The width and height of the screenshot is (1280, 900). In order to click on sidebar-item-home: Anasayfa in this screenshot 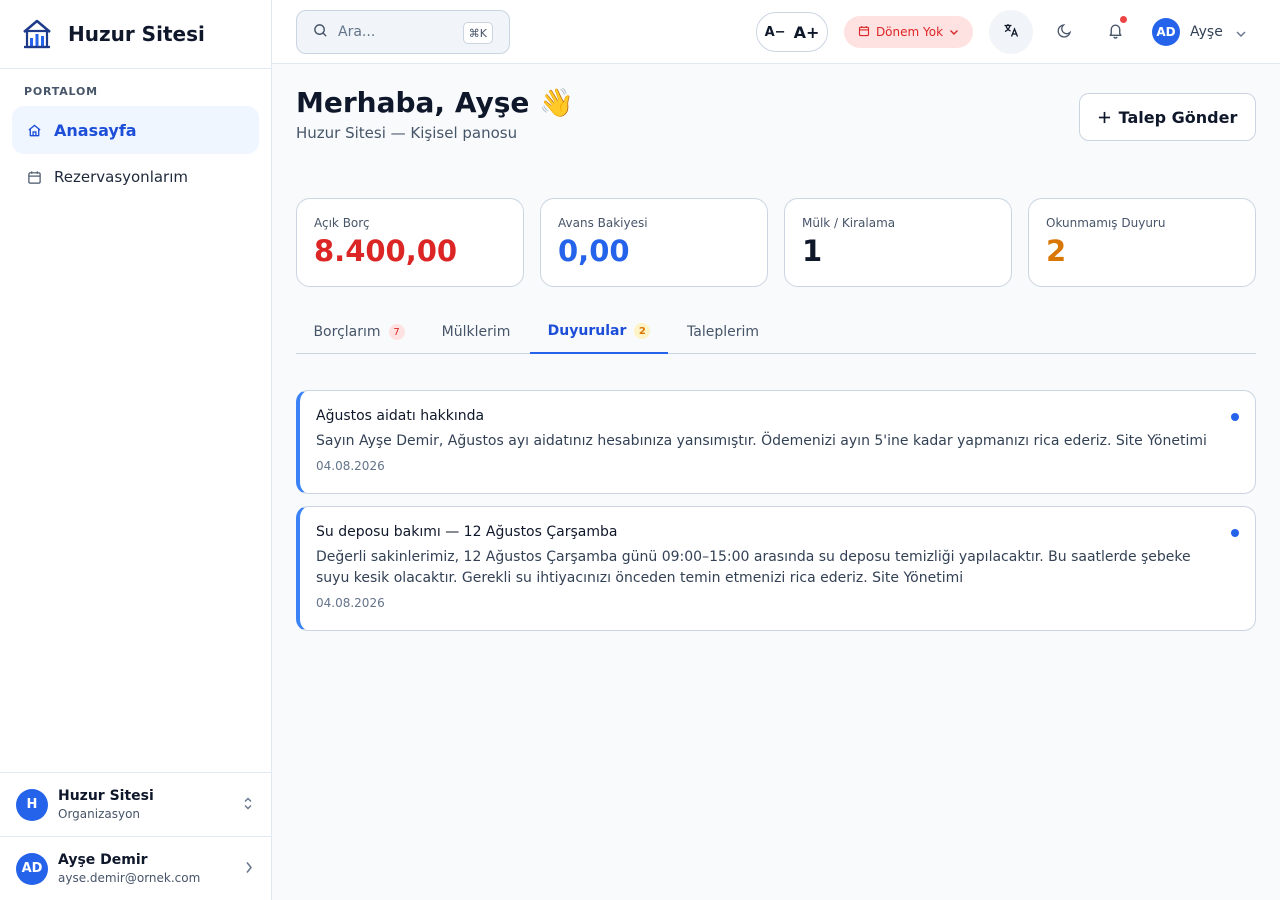, I will do `click(135, 130)`.